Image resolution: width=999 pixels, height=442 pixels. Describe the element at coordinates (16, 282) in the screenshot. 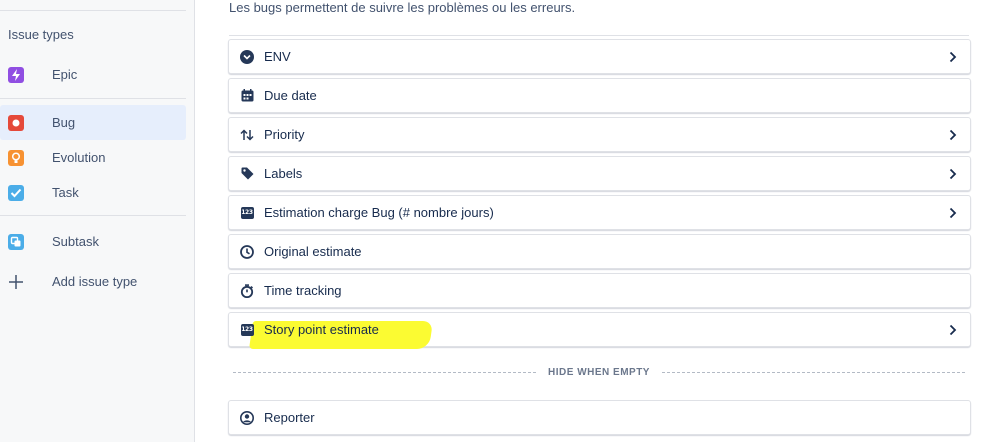

I see `plus-icon` at that location.